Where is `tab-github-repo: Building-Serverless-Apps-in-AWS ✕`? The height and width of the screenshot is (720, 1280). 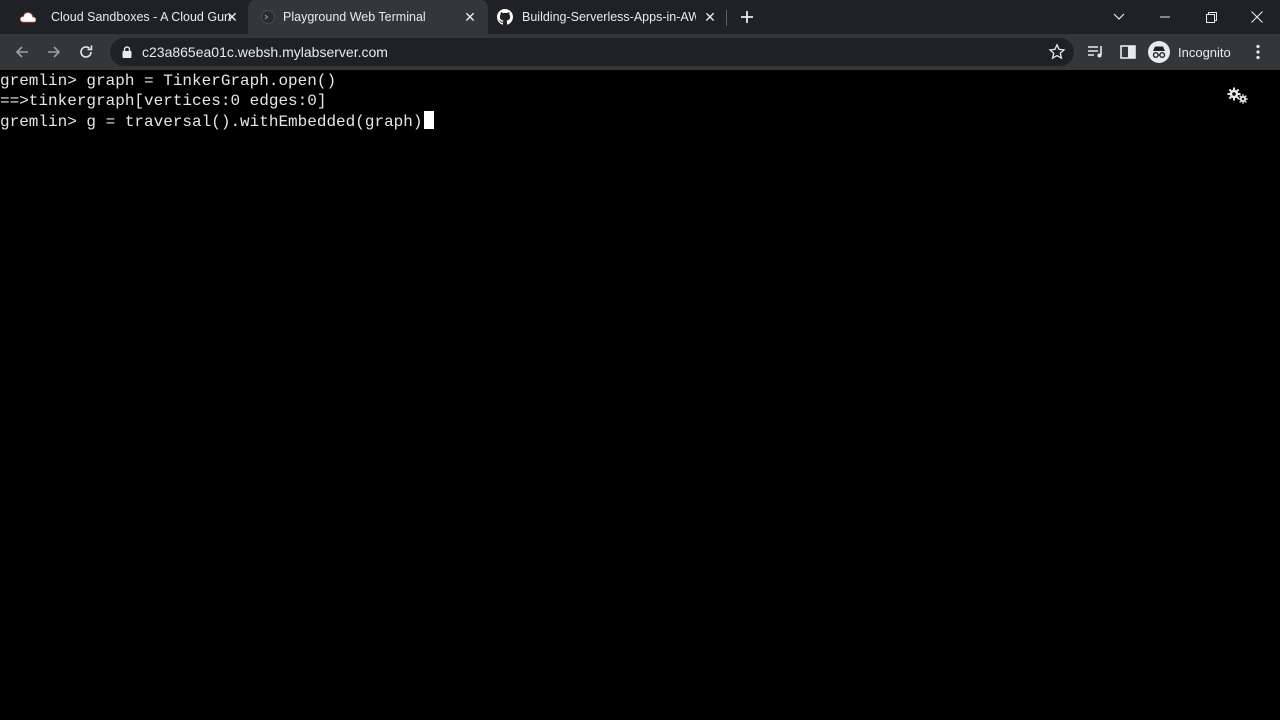 tab-github-repo: Building-Serverless-Apps-in-AWS ✕ is located at coordinates (606, 17).